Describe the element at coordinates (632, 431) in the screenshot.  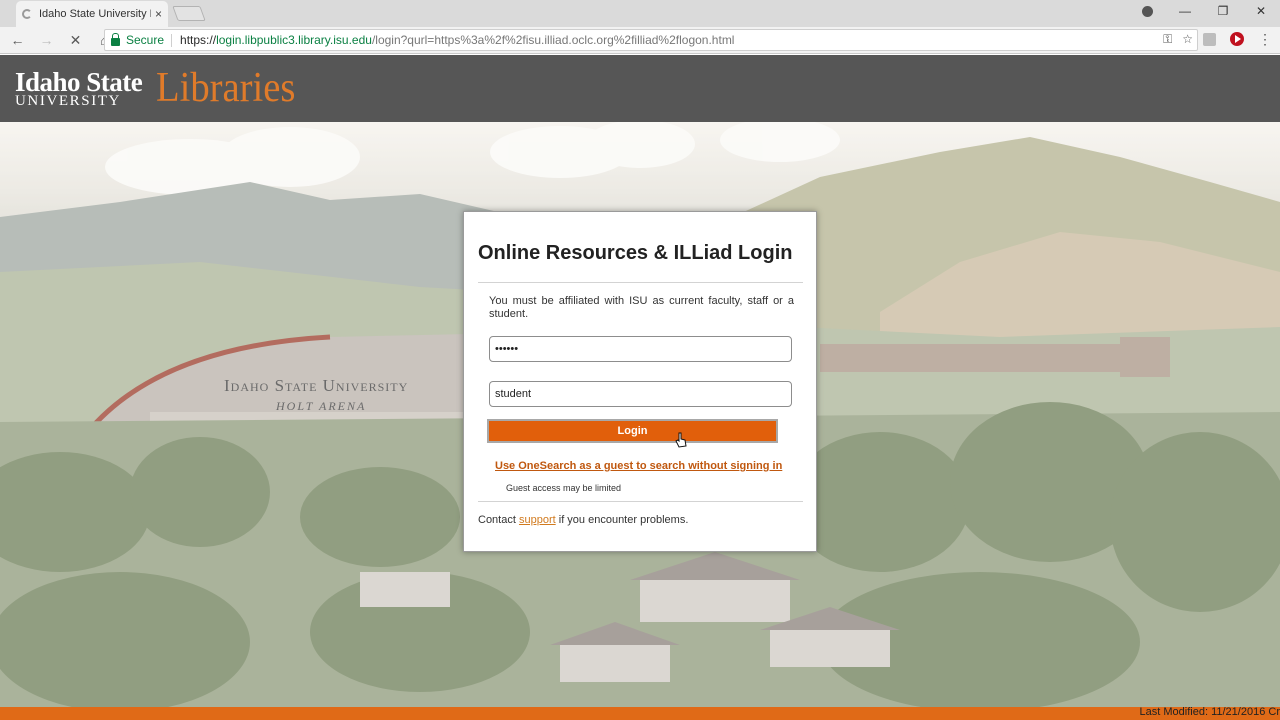
I see `login-button: Login` at that location.